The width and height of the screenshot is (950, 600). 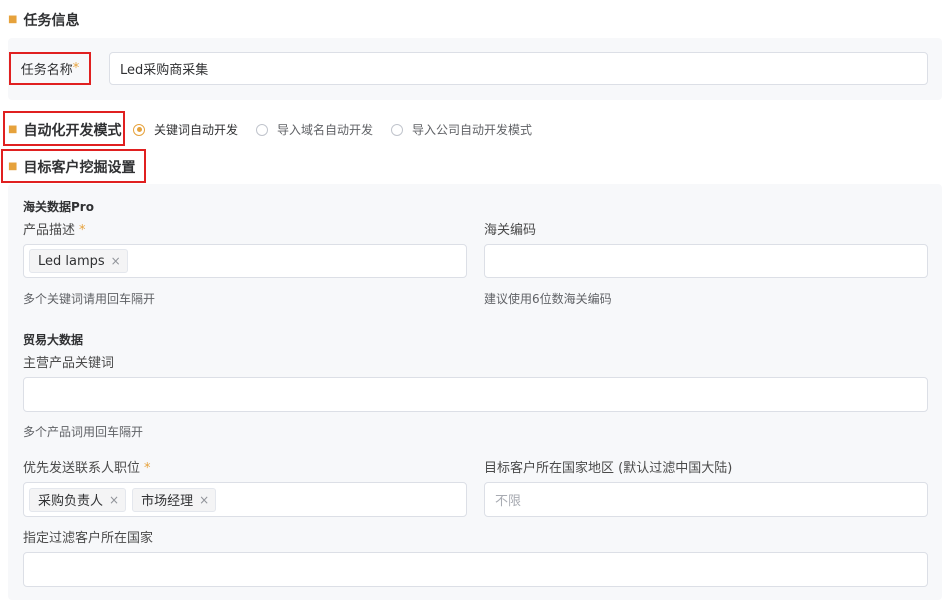 What do you see at coordinates (83, 432) in the screenshot?
I see `main-products-hint: 多个产品词用回车隔开` at bounding box center [83, 432].